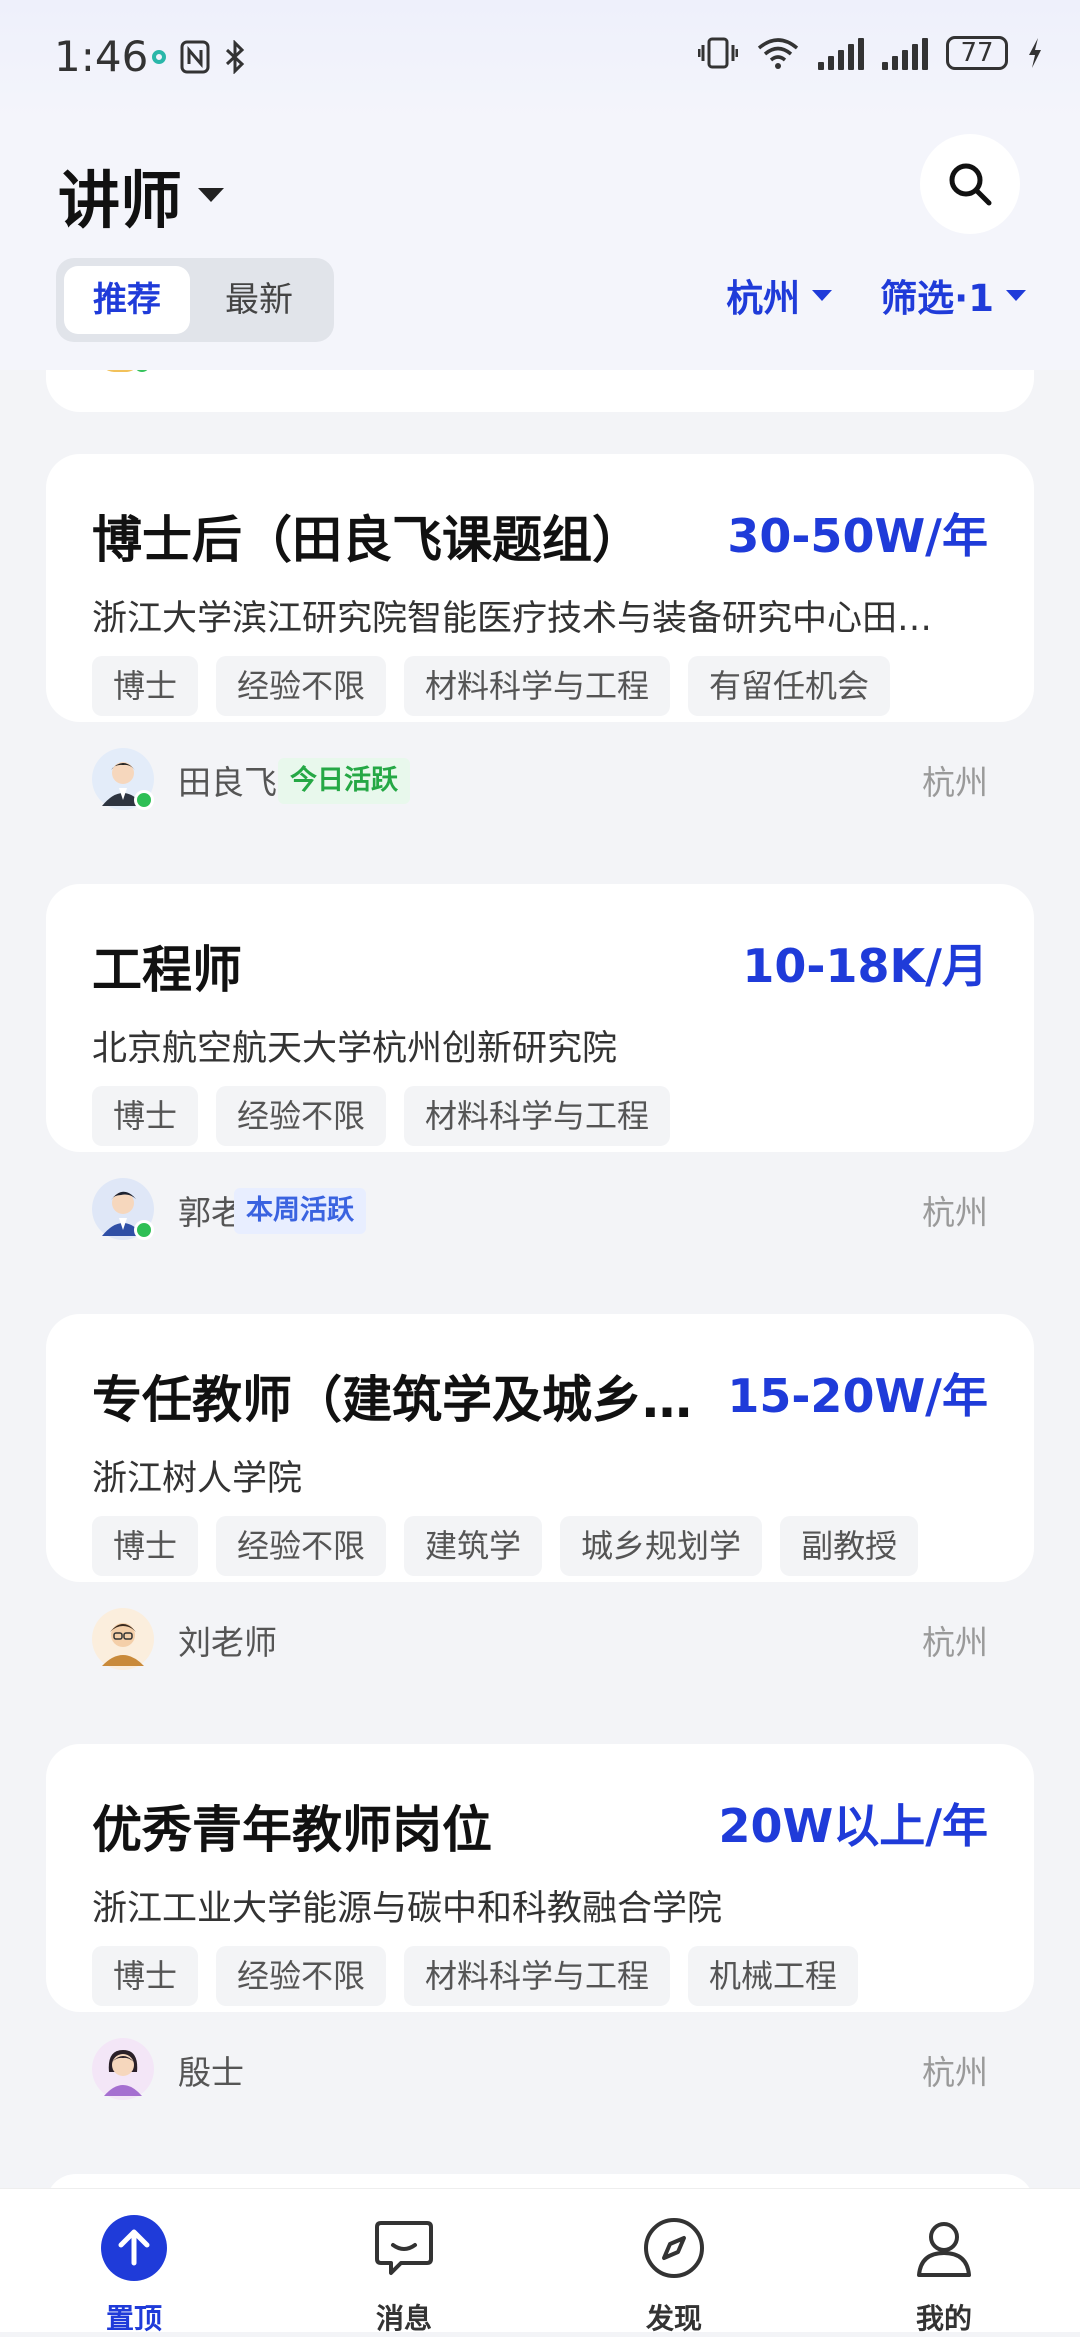 The image size is (1080, 2337). I want to click on status-time: 1:46, so click(101, 56).